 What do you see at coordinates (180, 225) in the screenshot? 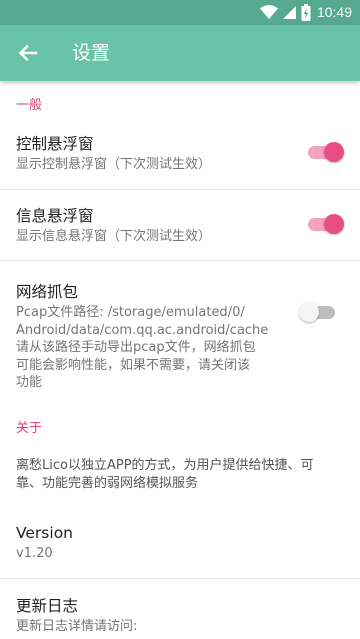
I see `pref-float-info: 信息悬浮窗 显示信息悬浮窗（下次测试生效）` at bounding box center [180, 225].